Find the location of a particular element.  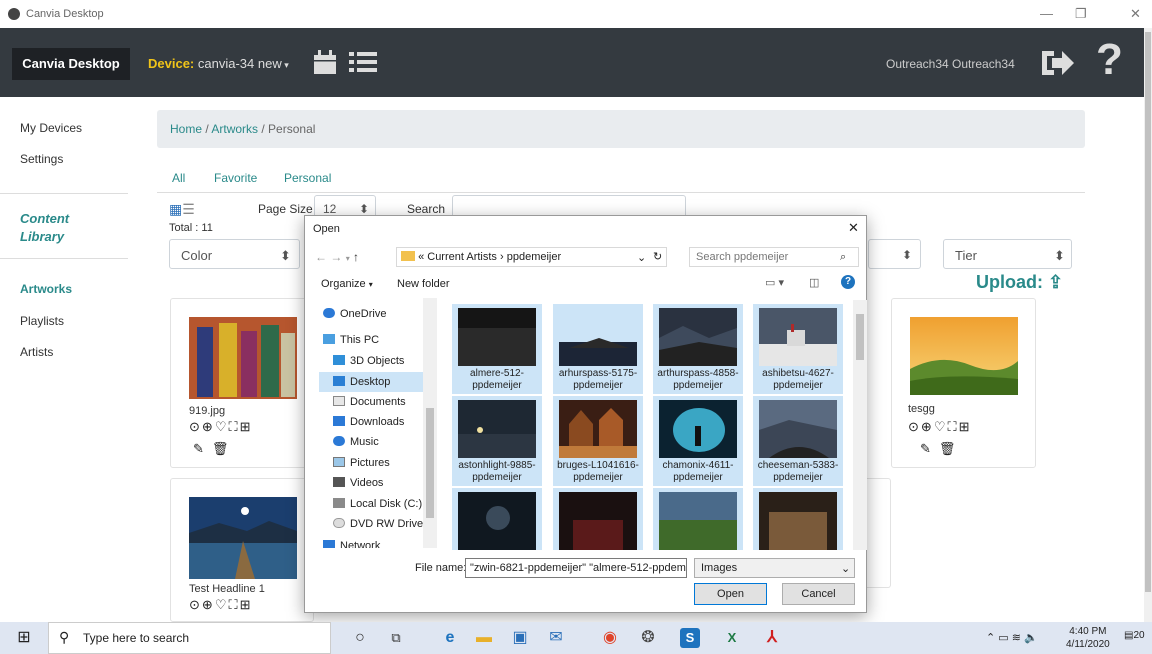

file-item: bruges-L1041616-ppdemeijer is located at coordinates (598, 441).